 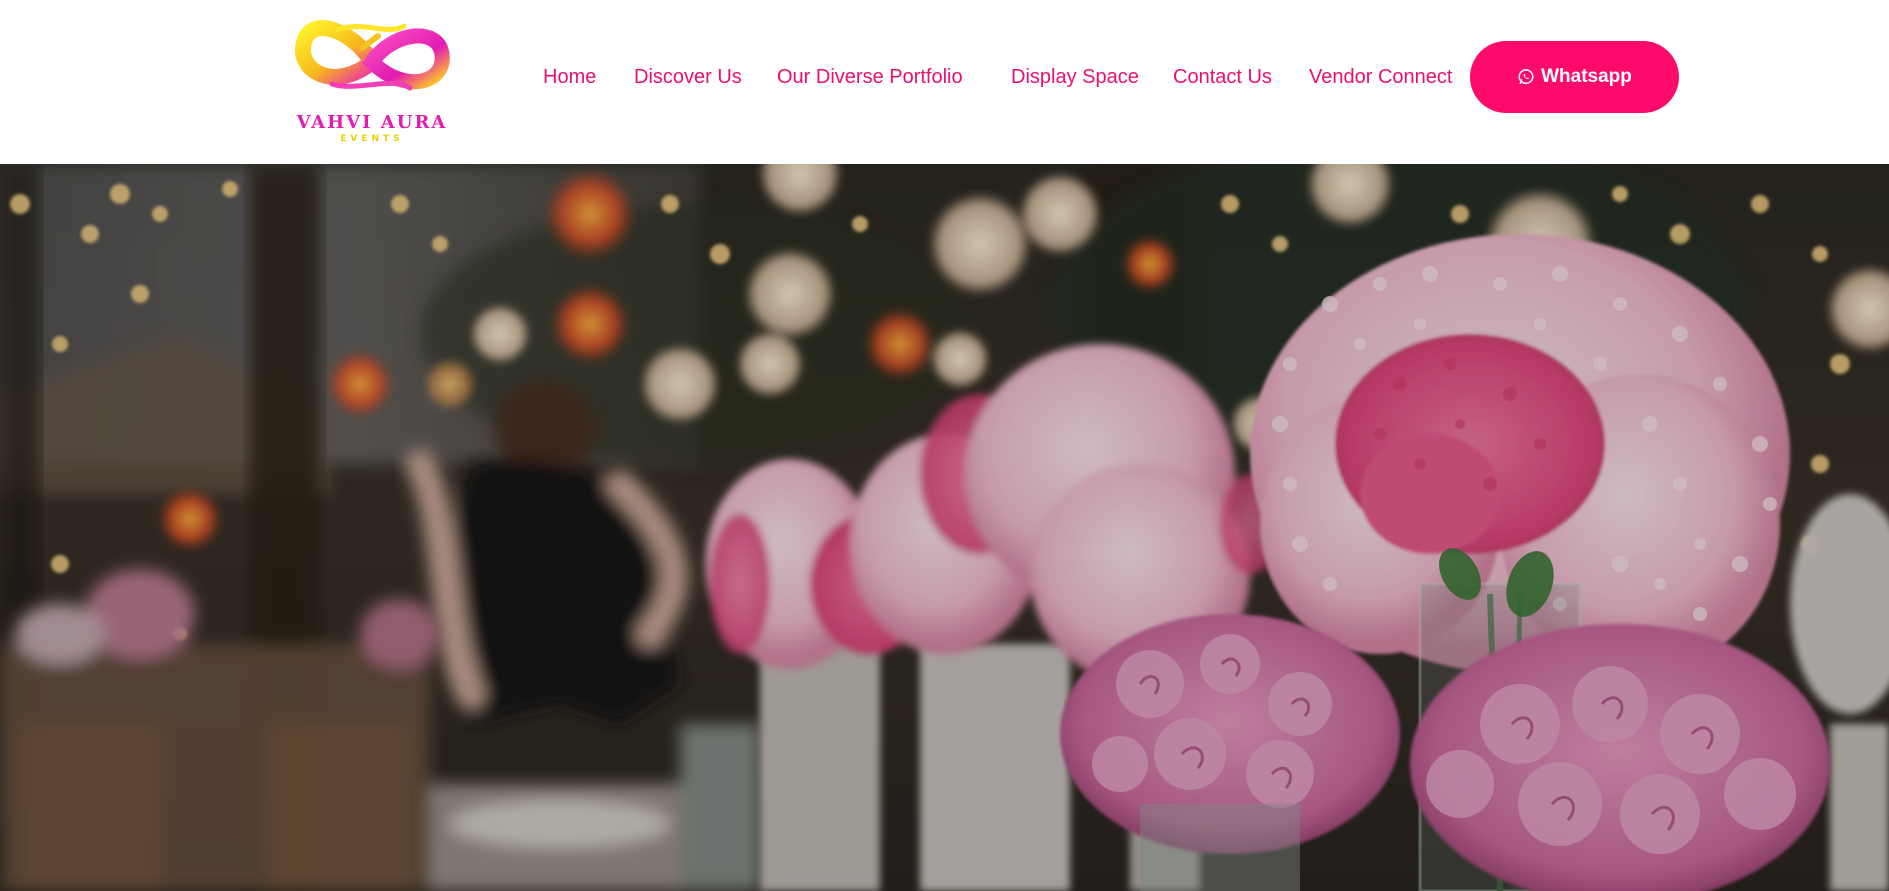 I want to click on whatsapp-button-label: Whatsapp, so click(x=1586, y=76).